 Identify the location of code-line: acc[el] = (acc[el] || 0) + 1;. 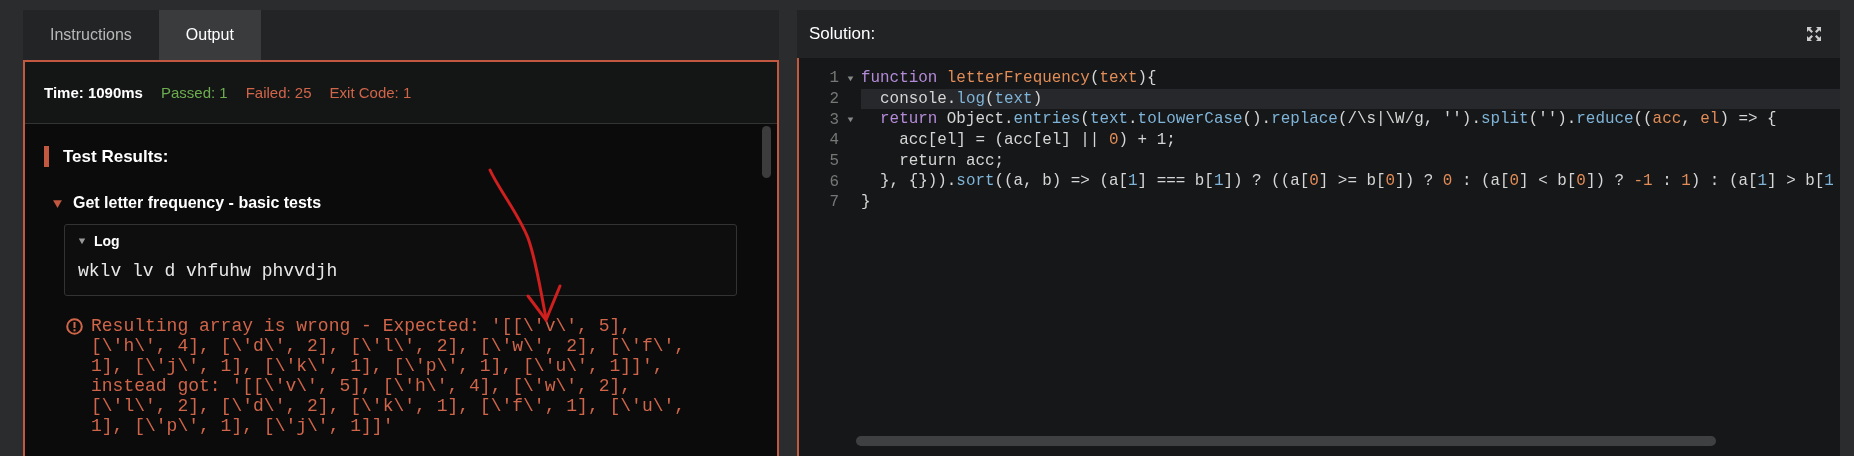
(1037, 140).